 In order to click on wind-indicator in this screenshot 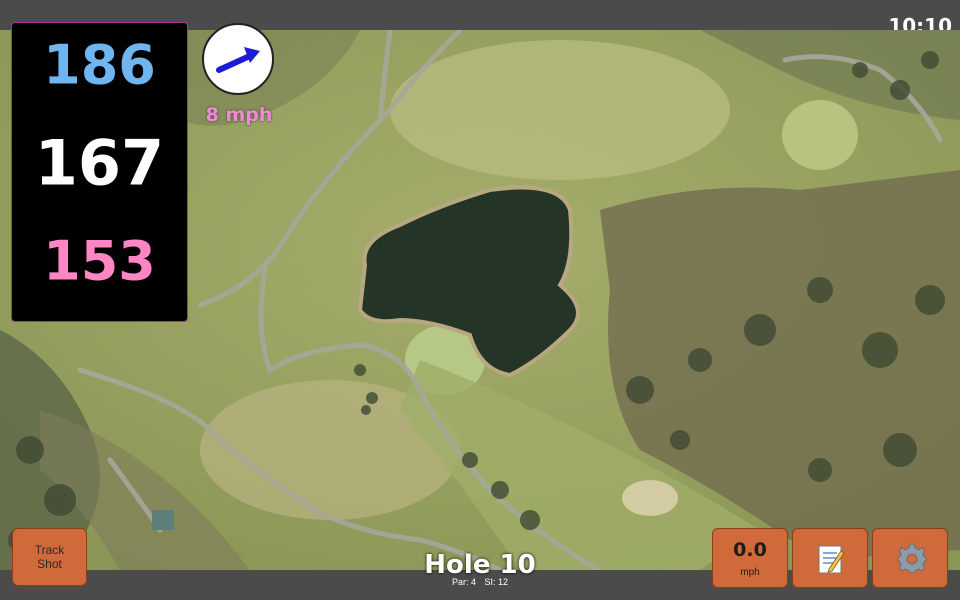, I will do `click(238, 59)`.